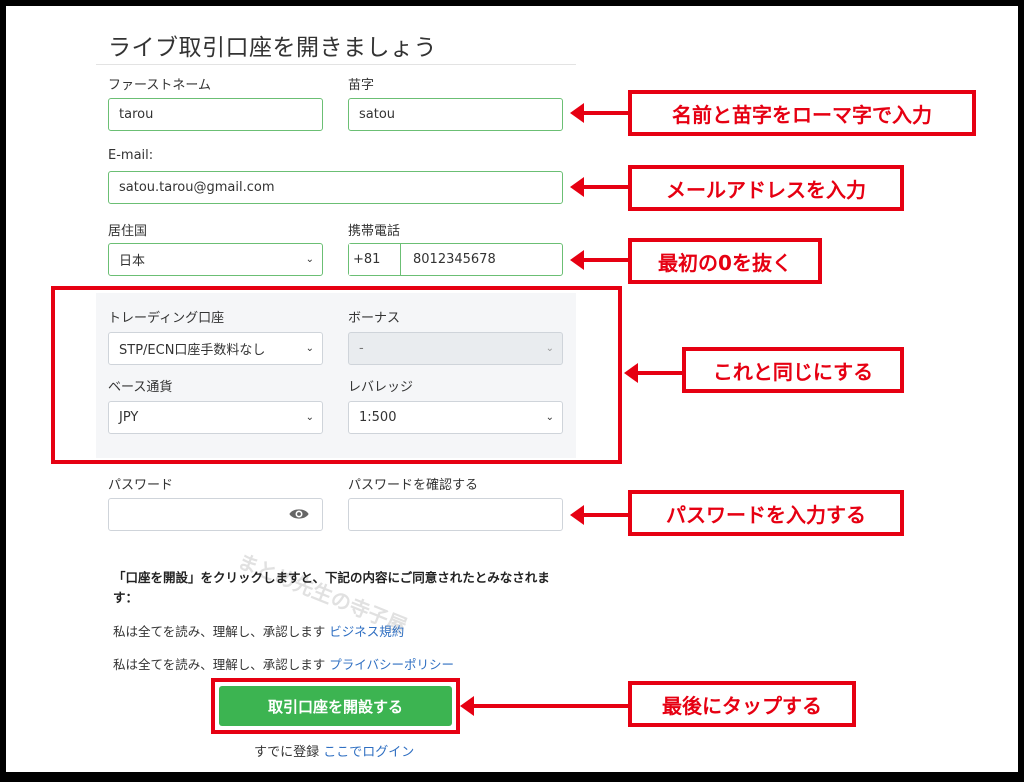 This screenshot has height=782, width=1024. I want to click on page-title: ライブ取引口座を開きましょう, so click(272, 48).